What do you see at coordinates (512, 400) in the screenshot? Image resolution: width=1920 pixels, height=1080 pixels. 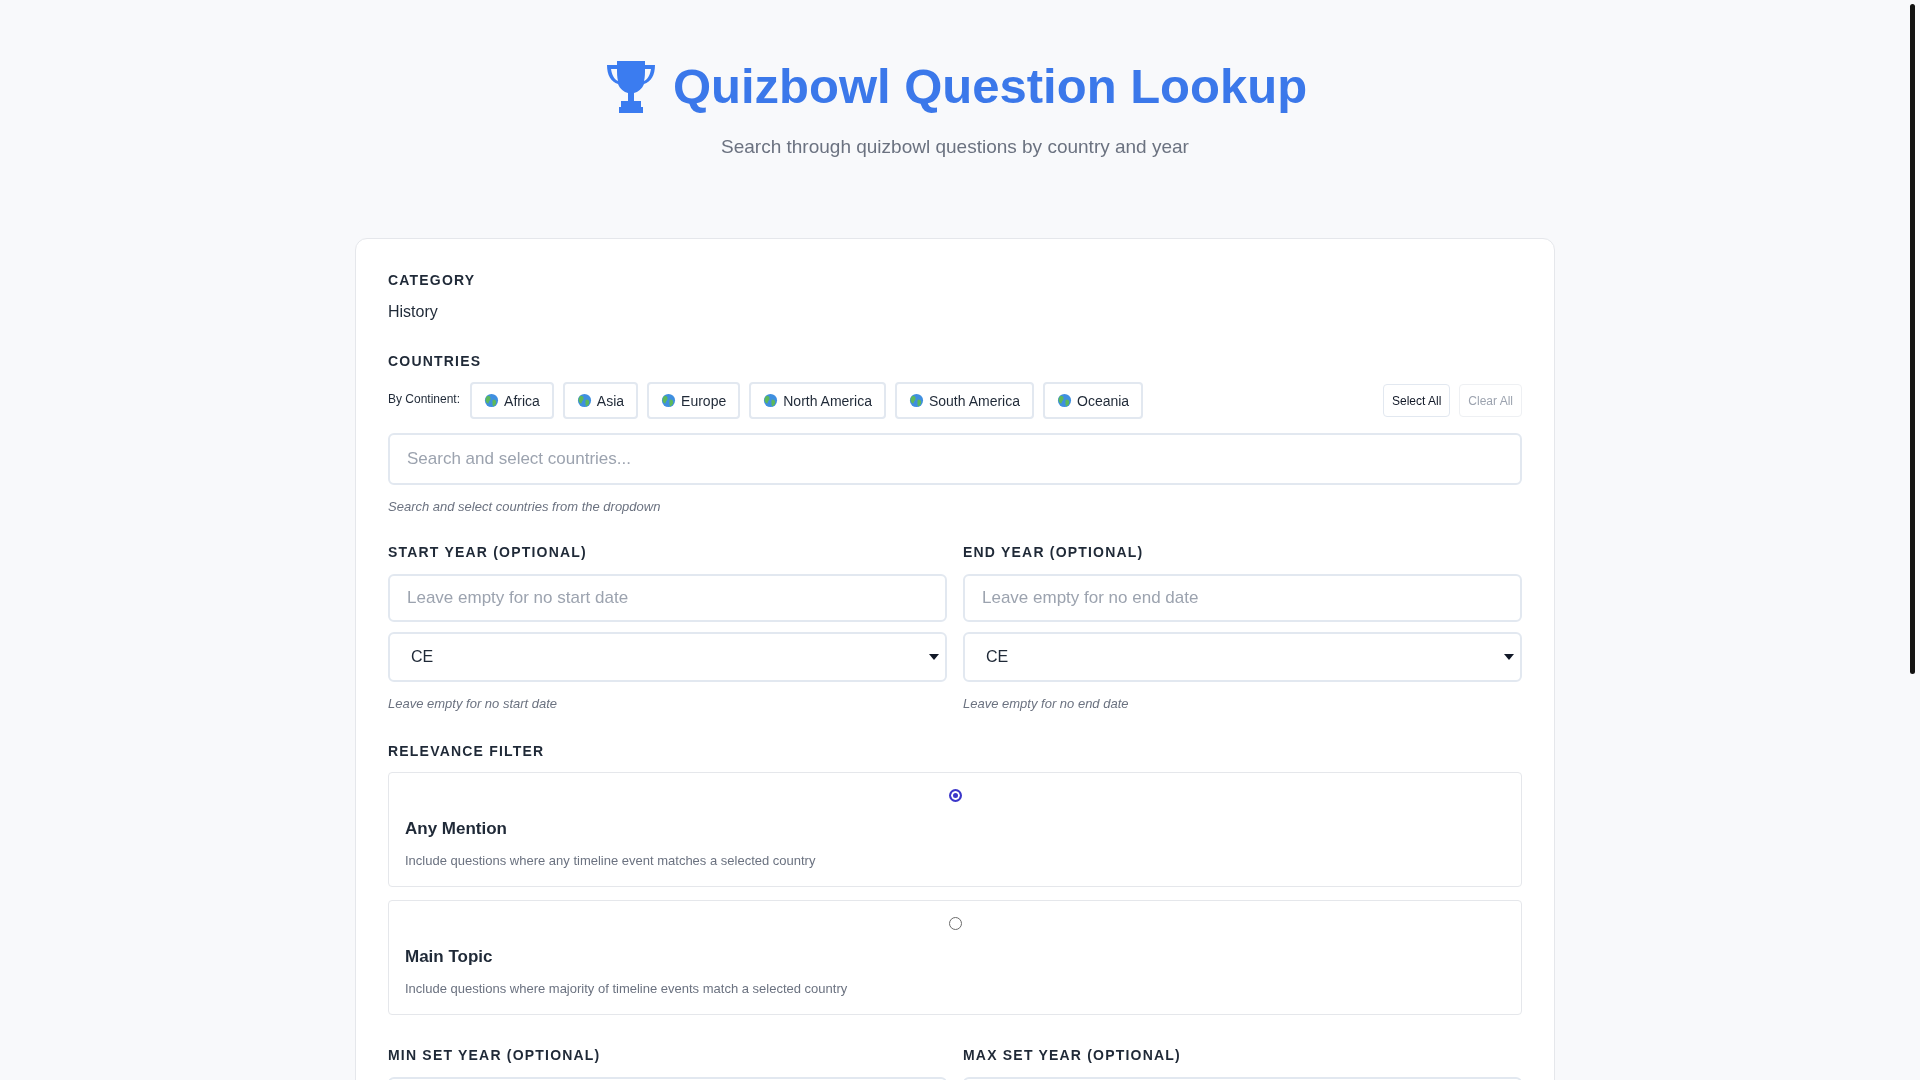 I see `continent-button: Africa` at bounding box center [512, 400].